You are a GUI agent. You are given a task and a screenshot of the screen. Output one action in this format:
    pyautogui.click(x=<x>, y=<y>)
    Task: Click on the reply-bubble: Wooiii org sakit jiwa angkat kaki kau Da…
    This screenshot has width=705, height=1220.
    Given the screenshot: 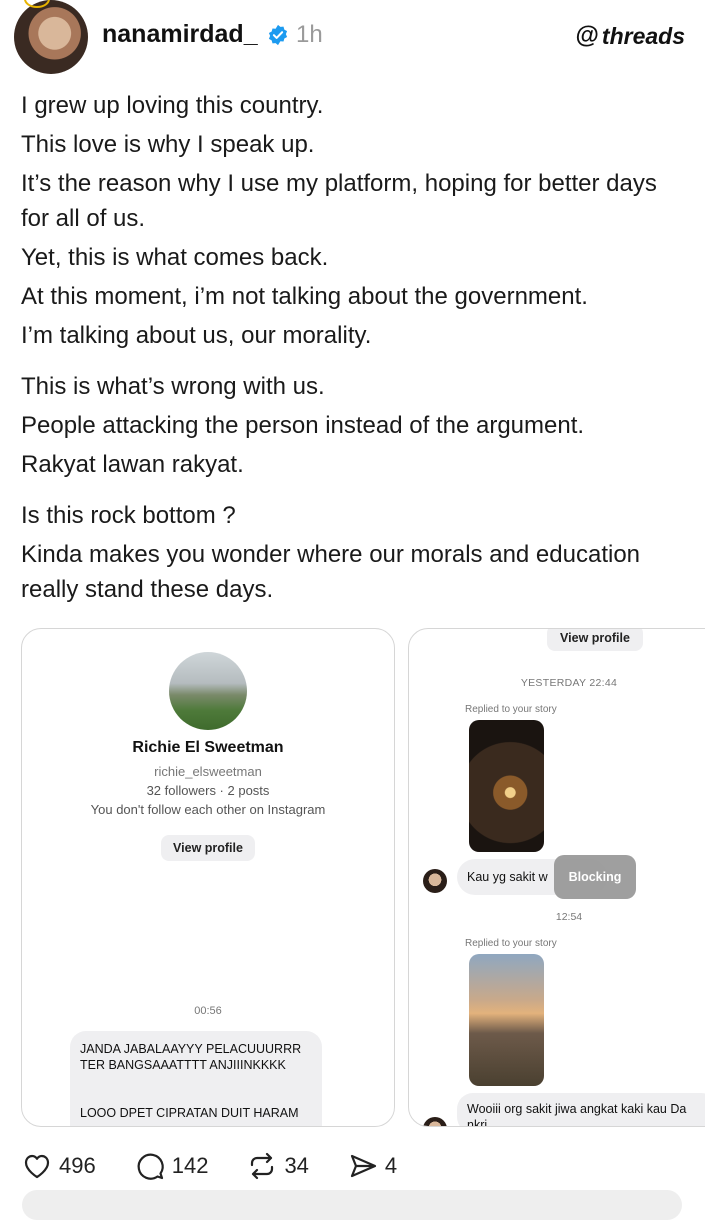 What is the action you would take?
    pyautogui.click(x=581, y=1109)
    